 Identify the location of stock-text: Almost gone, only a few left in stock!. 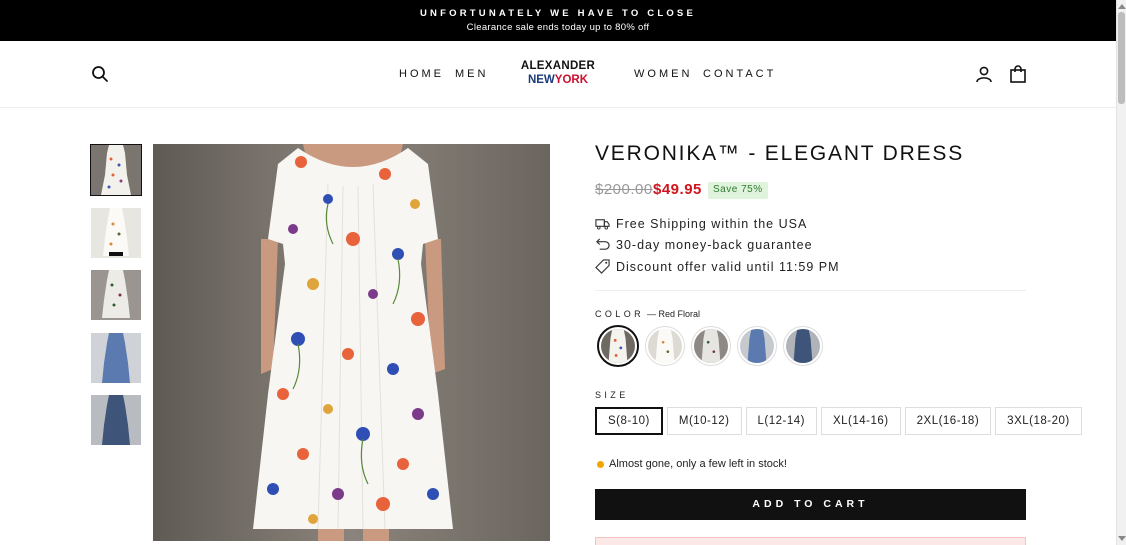
(698, 464).